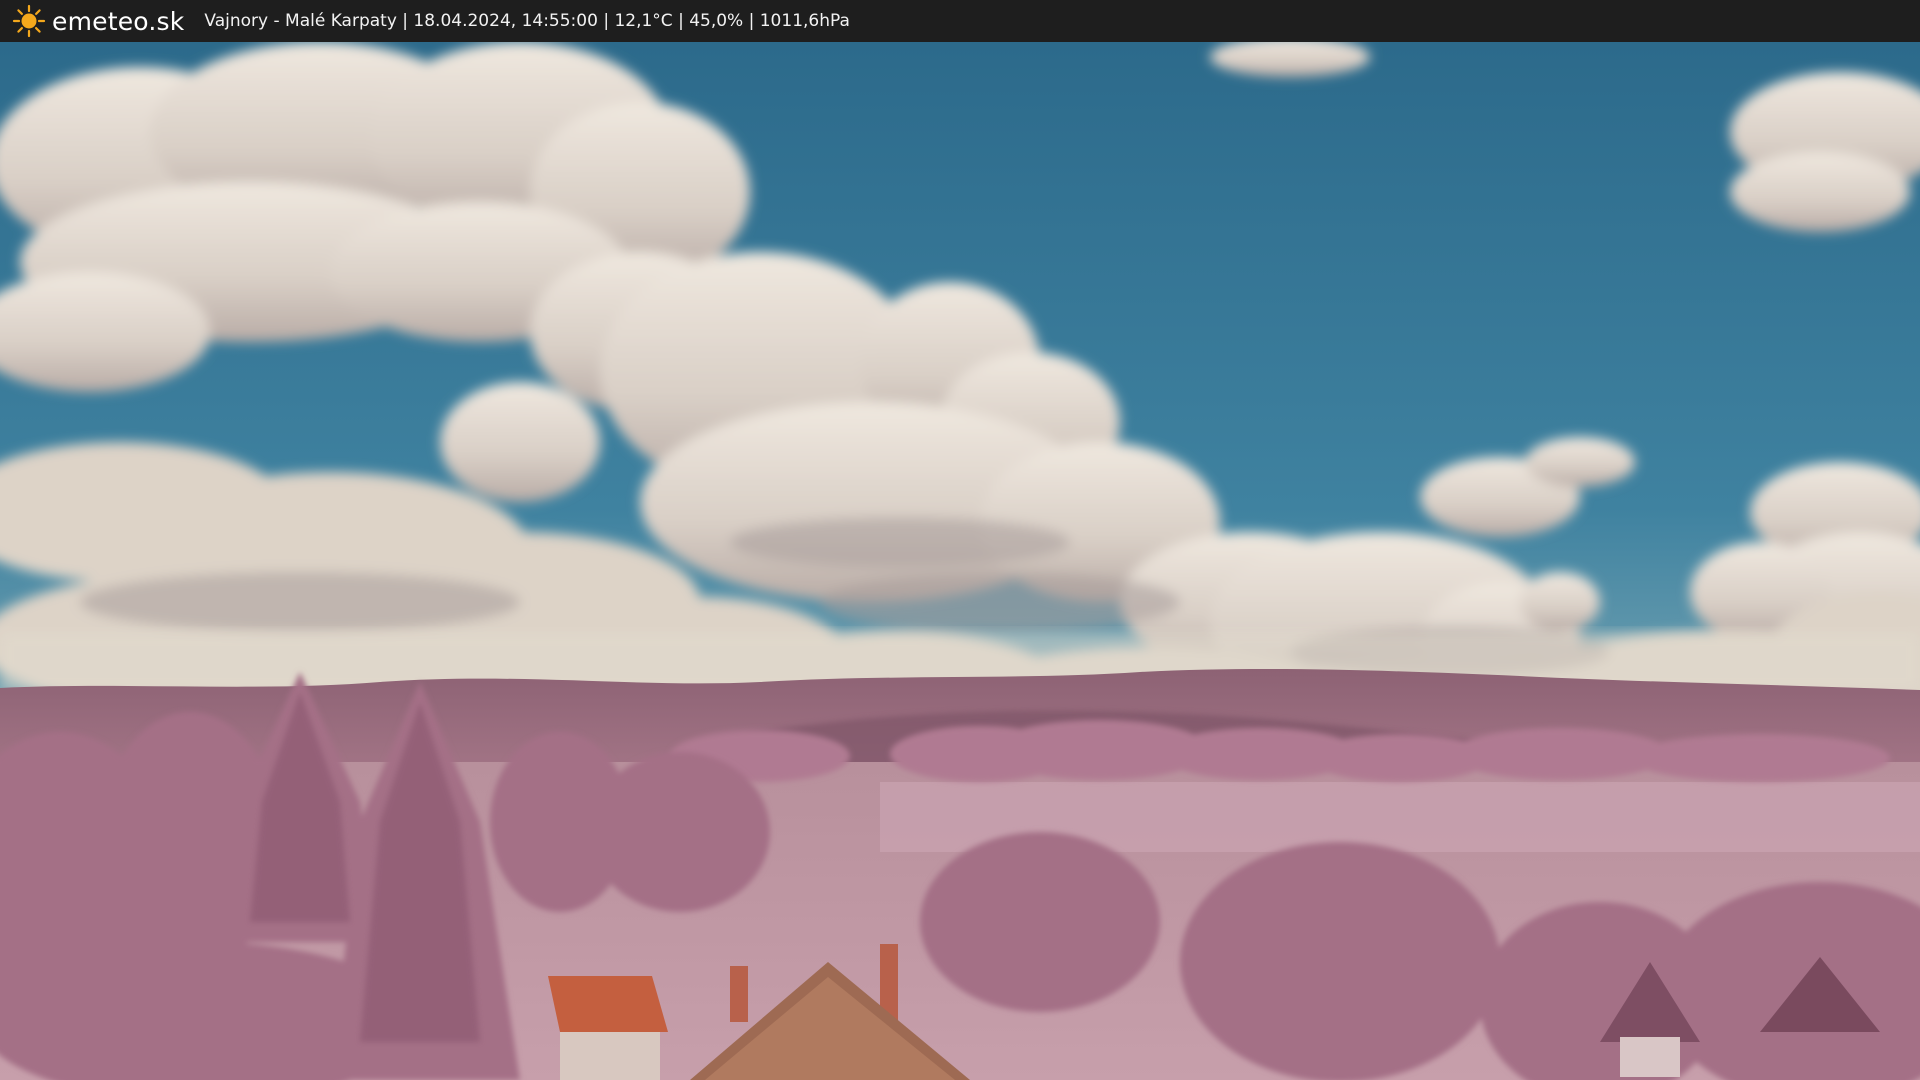 This screenshot has width=1920, height=1080. What do you see at coordinates (29, 21) in the screenshot?
I see `sun-icon` at bounding box center [29, 21].